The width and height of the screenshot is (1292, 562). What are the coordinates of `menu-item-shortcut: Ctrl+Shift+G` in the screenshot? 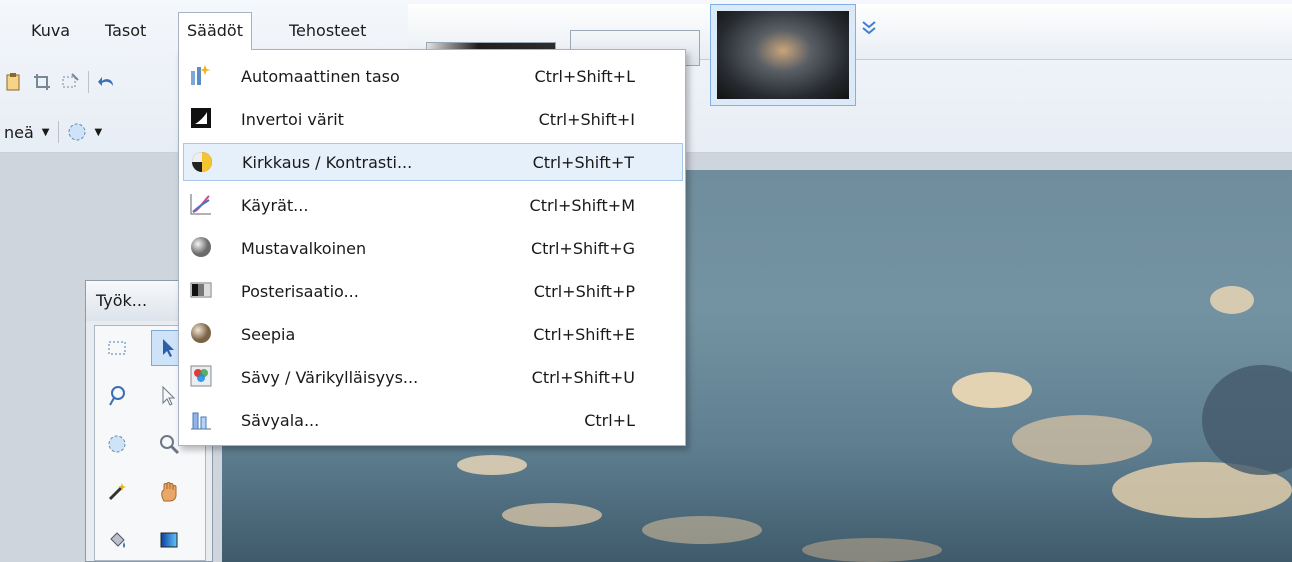 It's located at (582, 248).